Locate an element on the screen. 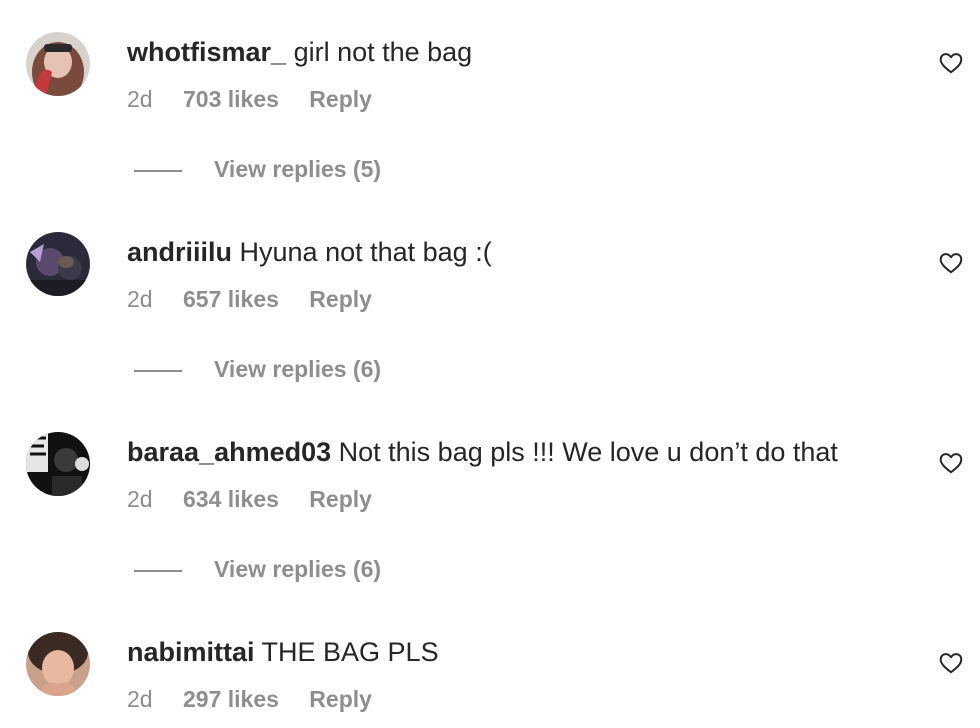 The image size is (980, 728). comment-meta: 2d 634 likes Reply is located at coordinates (249, 499).